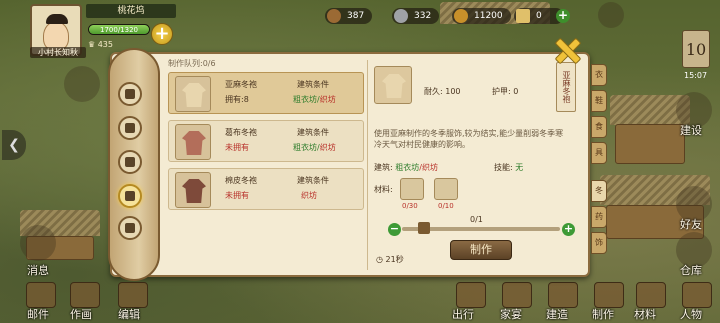  Describe the element at coordinates (517, 295) in the screenshot. I see `feast-icon` at that location.